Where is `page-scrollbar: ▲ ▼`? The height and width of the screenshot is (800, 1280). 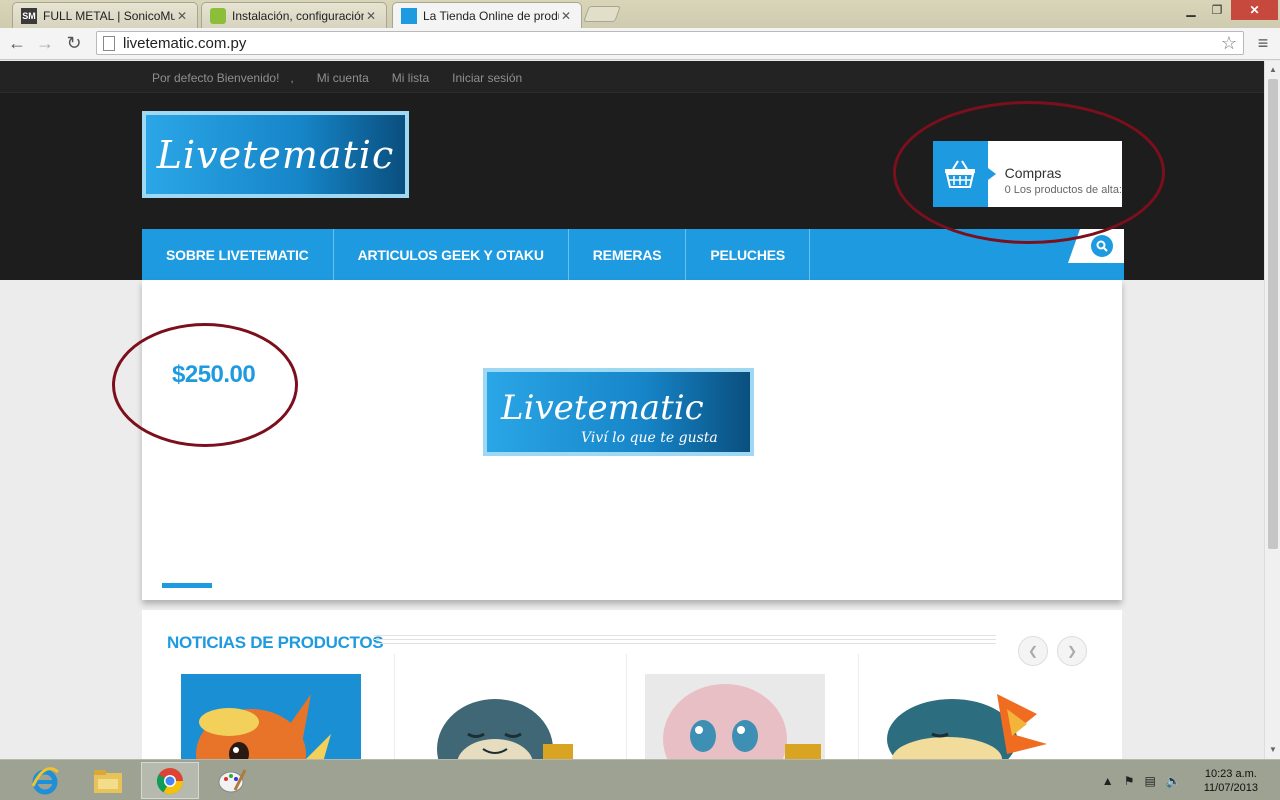 page-scrollbar: ▲ ▼ is located at coordinates (1272, 410).